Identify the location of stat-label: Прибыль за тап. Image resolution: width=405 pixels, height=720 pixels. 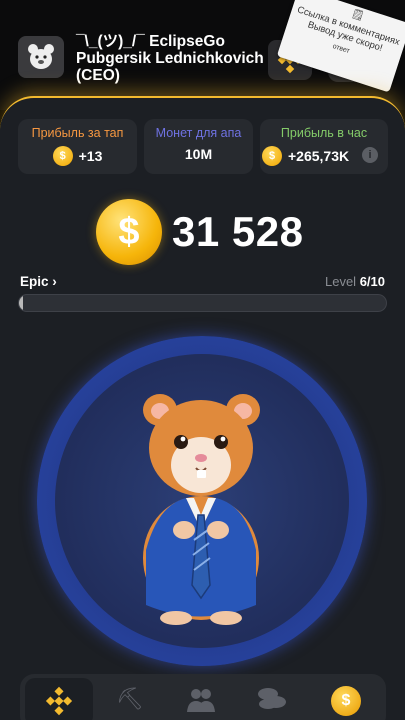
(77, 133).